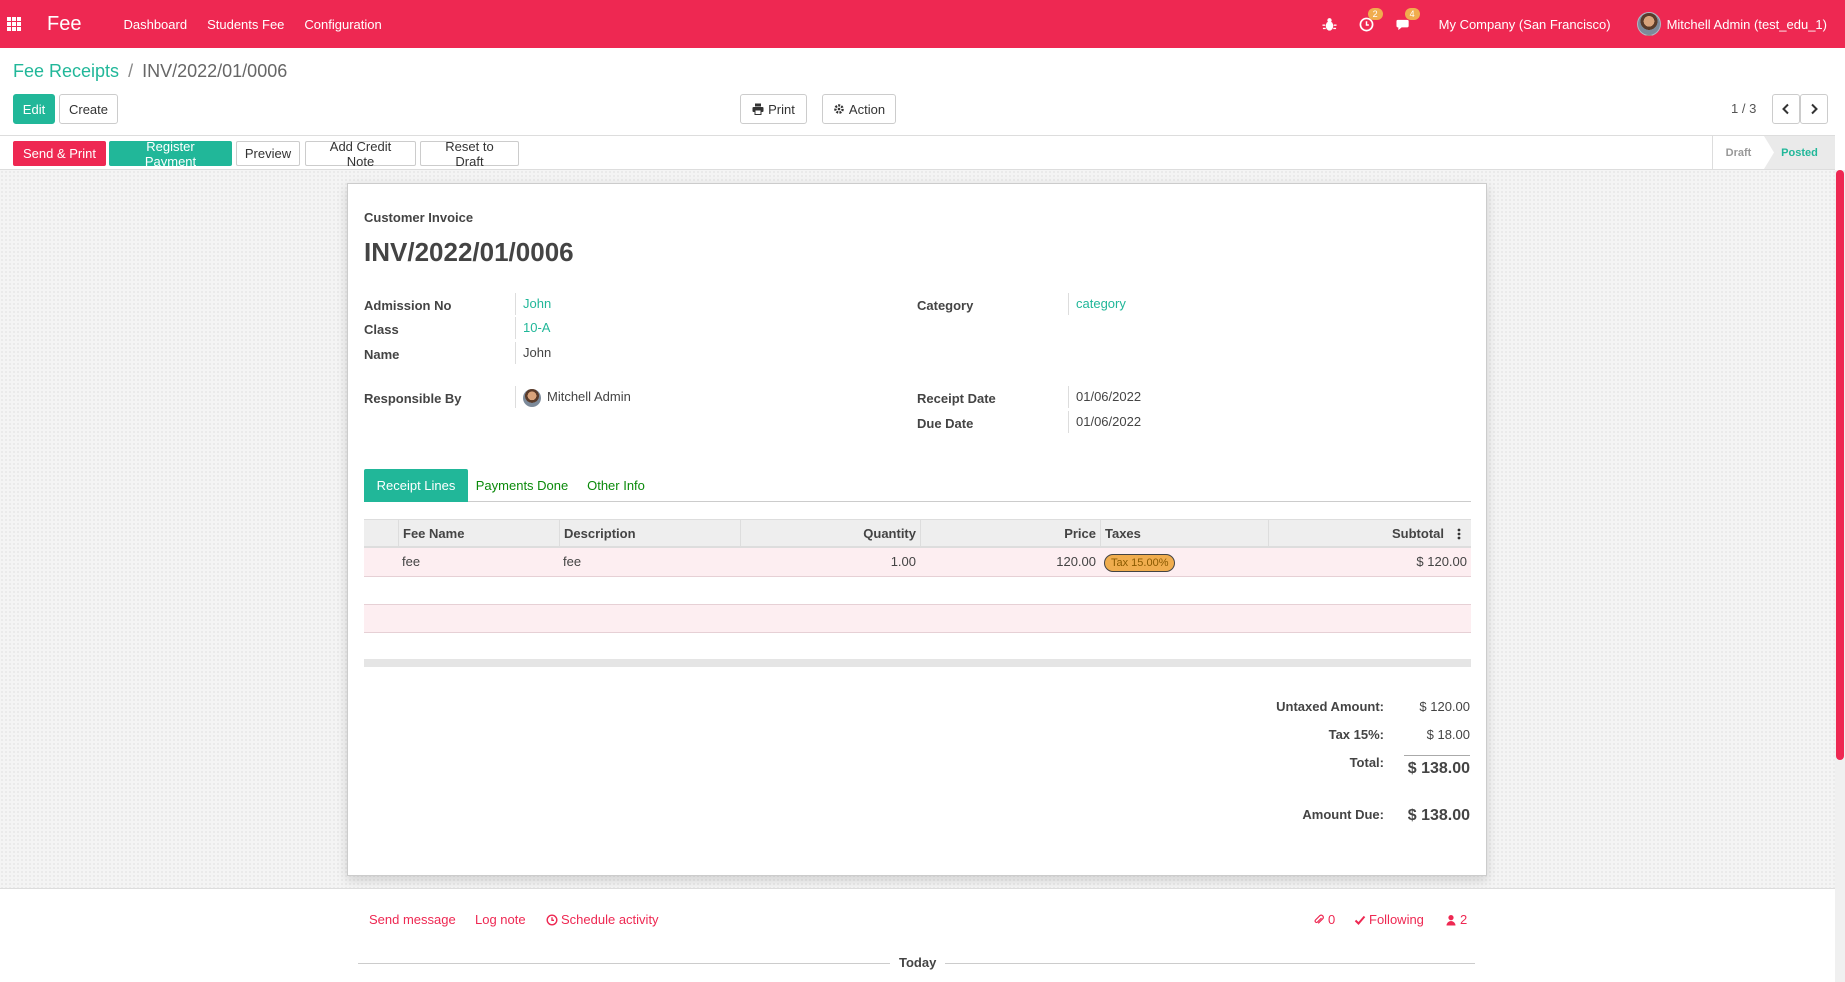 The width and height of the screenshot is (1845, 982). What do you see at coordinates (1743, 108) in the screenshot?
I see `pager-value: 1 / 3` at bounding box center [1743, 108].